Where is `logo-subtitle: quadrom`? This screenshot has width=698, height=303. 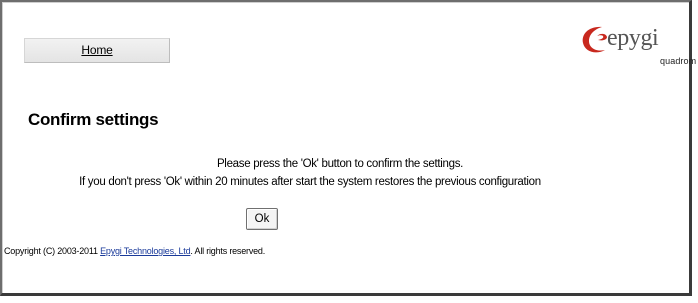
logo-subtitle: quadrom is located at coordinates (678, 61).